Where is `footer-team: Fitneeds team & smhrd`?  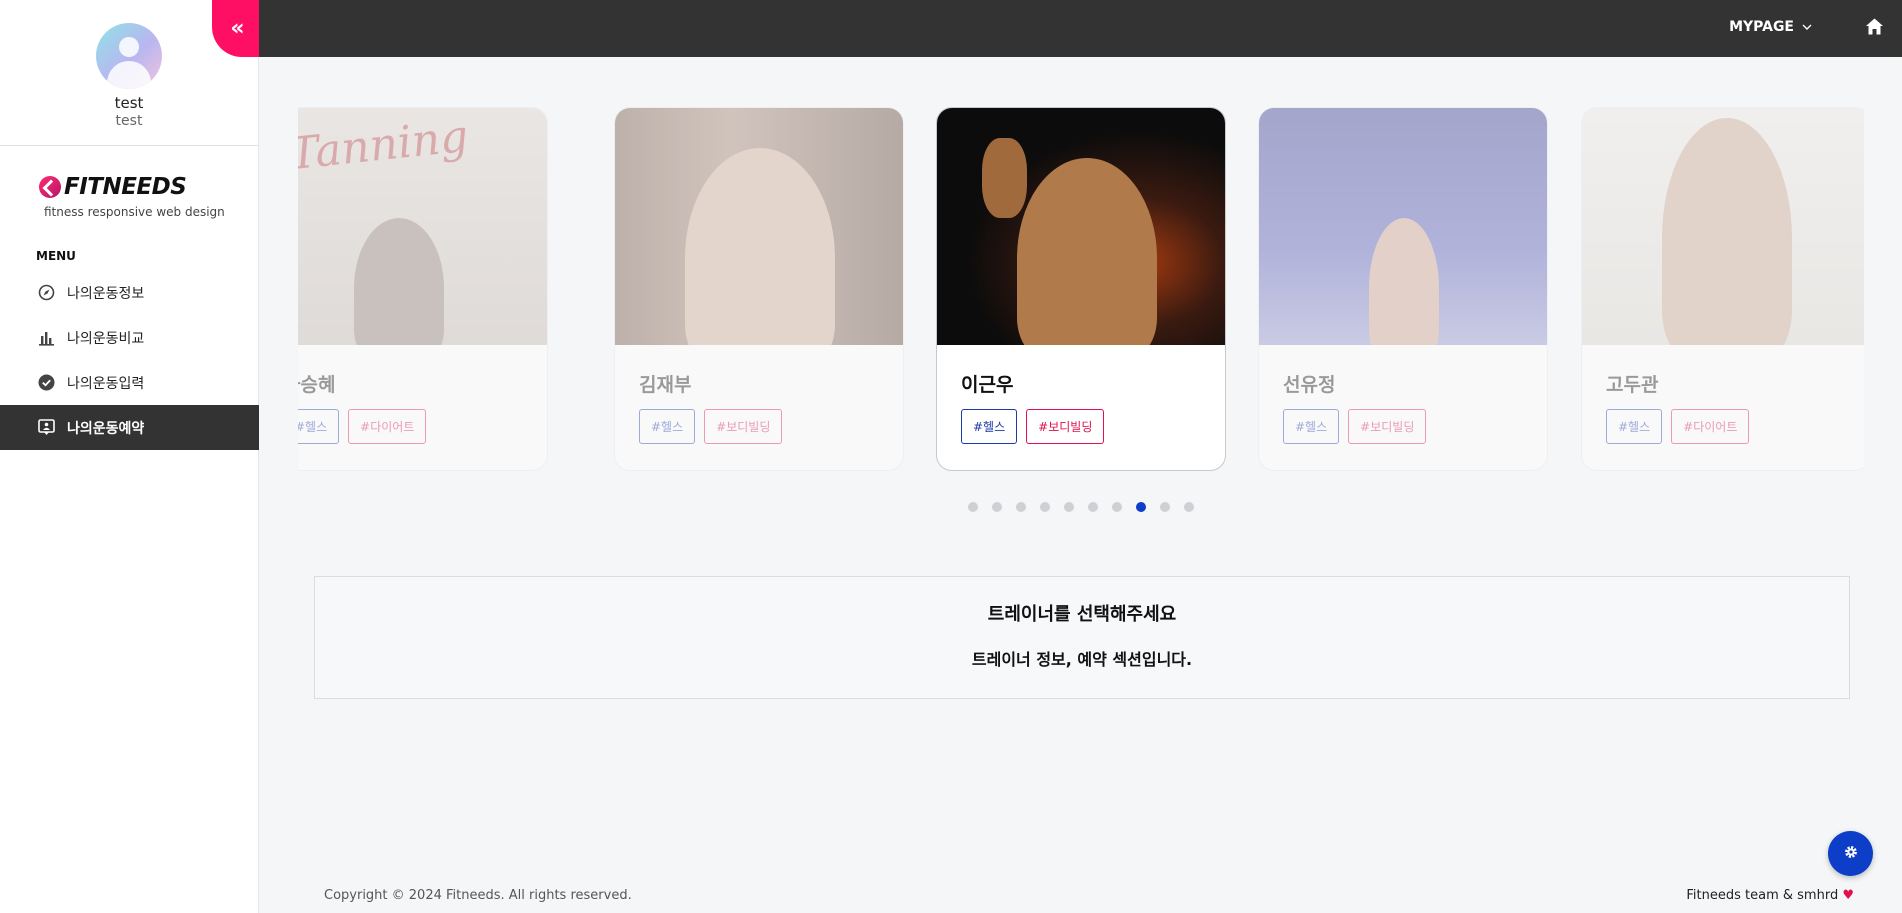 footer-team: Fitneeds team & smhrd is located at coordinates (1762, 895).